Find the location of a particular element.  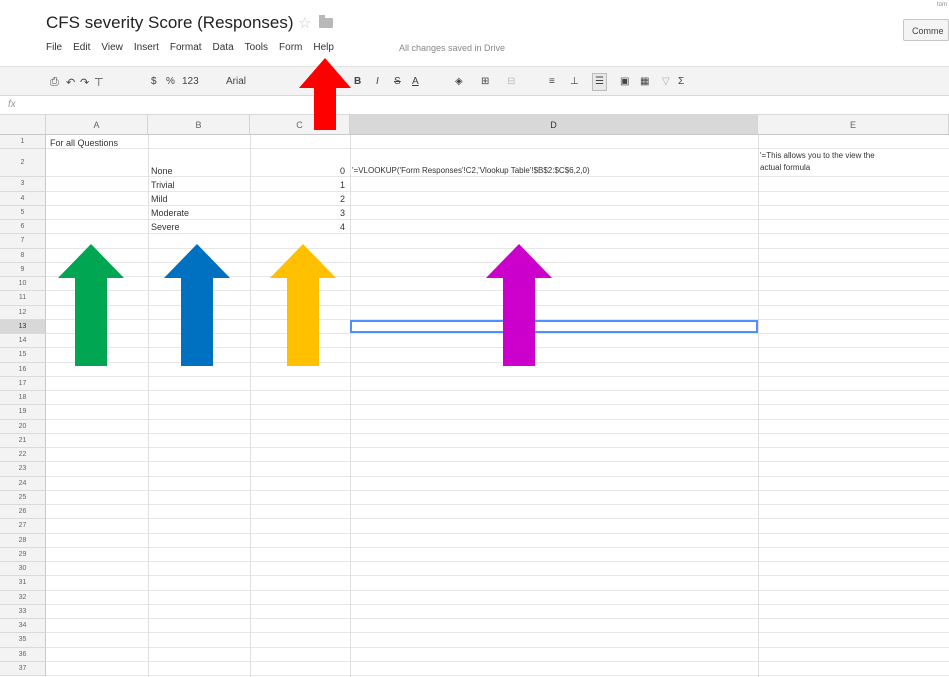

functions-button: Σ is located at coordinates (681, 81).